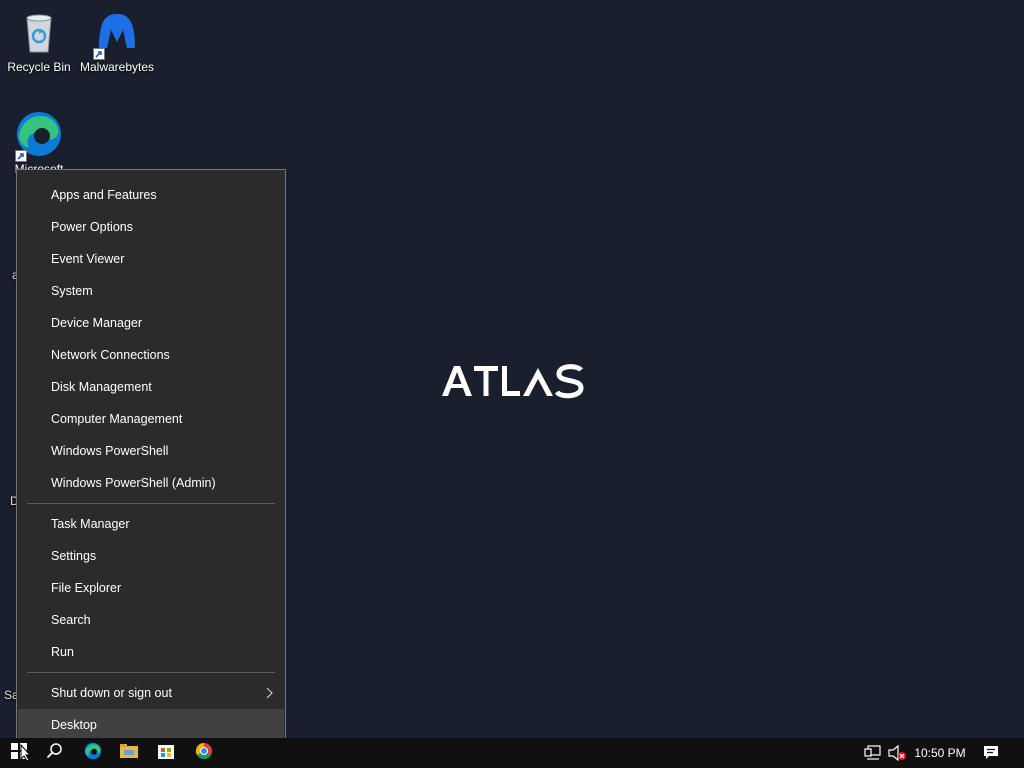  What do you see at coordinates (151, 620) in the screenshot?
I see `menu-item-search: Search` at bounding box center [151, 620].